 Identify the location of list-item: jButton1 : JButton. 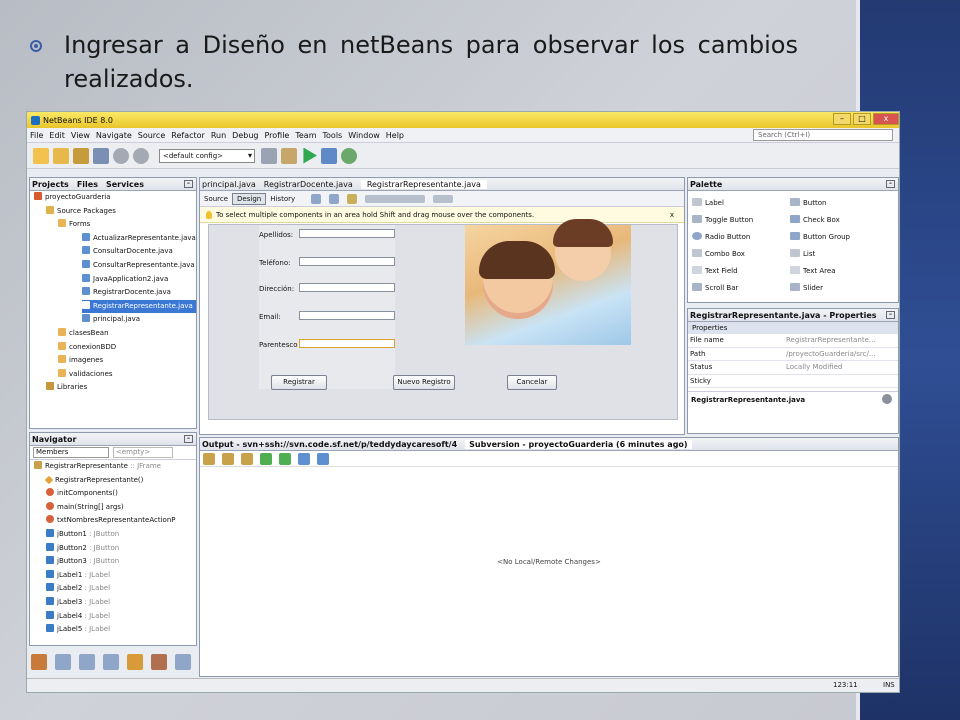
(113, 535).